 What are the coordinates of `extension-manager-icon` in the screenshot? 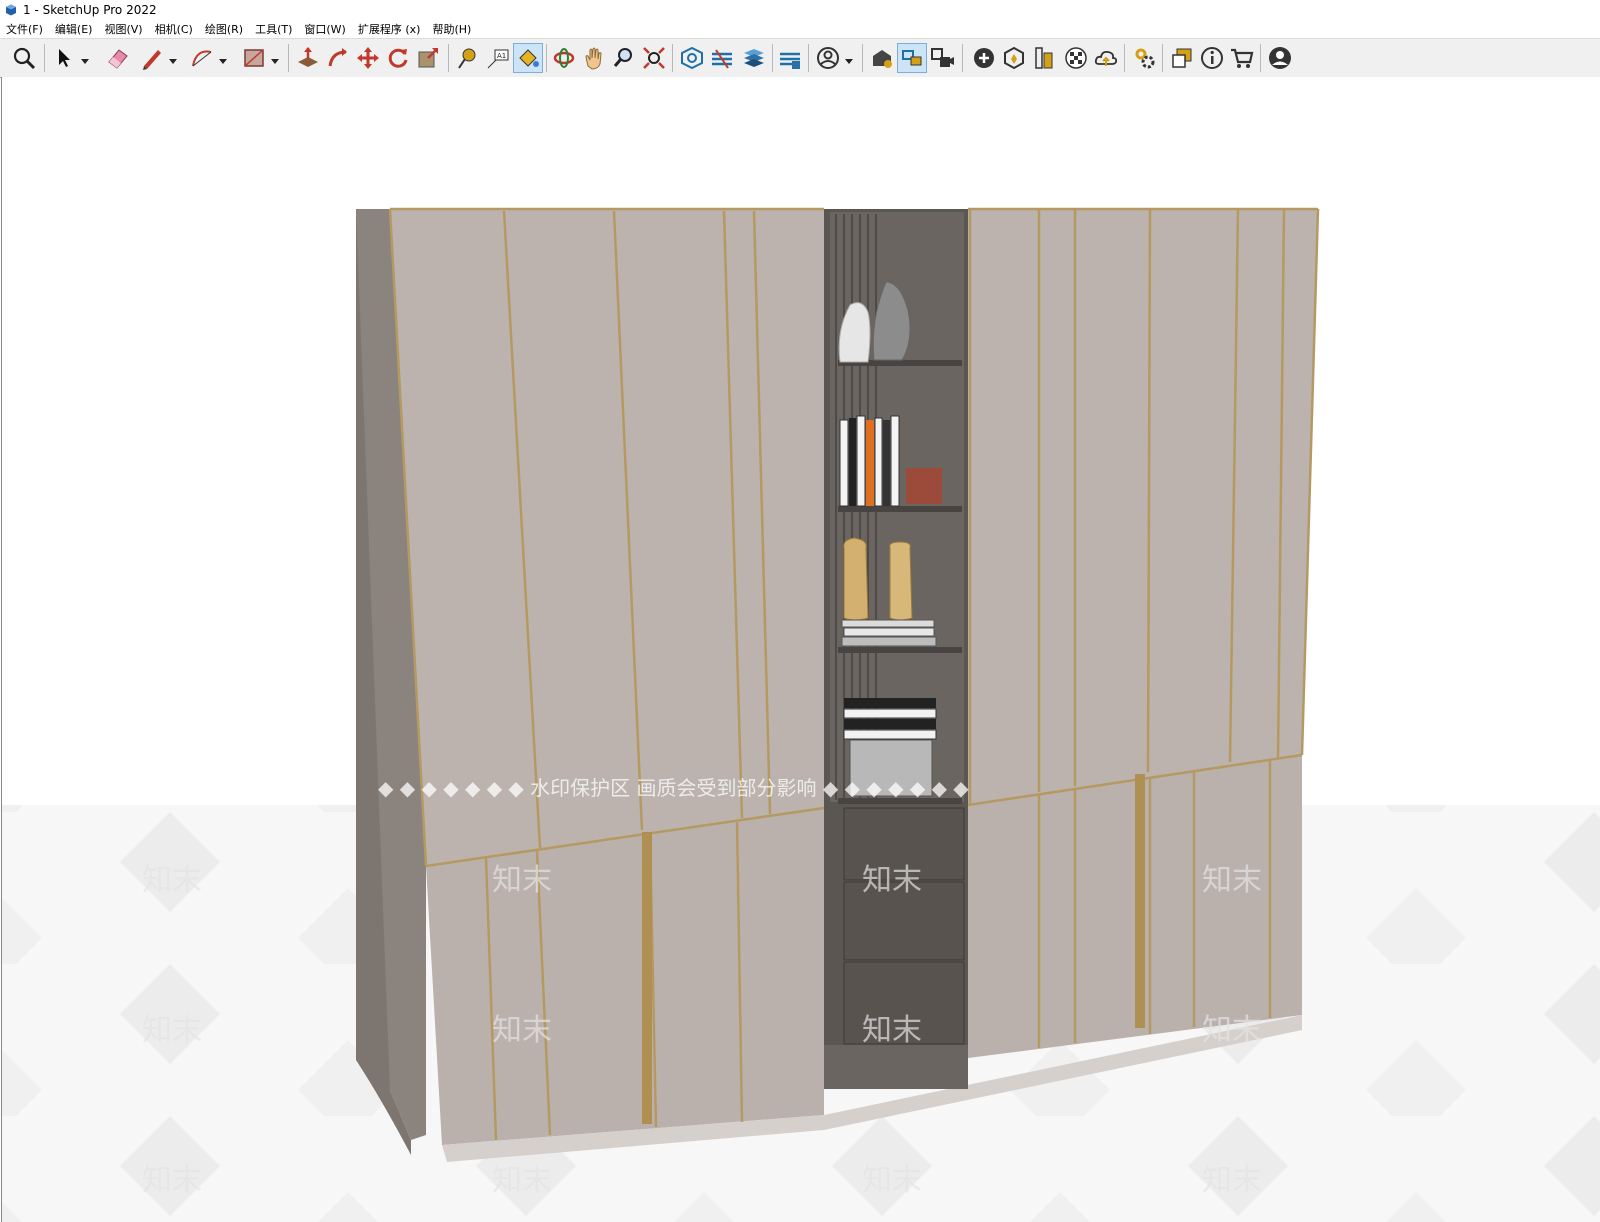 It's located at (1044, 58).